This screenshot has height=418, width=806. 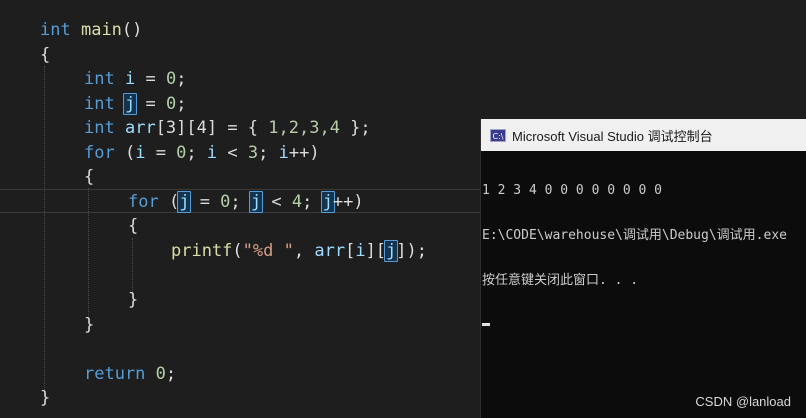 I want to click on code-line-3: int i = 0;, so click(x=135, y=79).